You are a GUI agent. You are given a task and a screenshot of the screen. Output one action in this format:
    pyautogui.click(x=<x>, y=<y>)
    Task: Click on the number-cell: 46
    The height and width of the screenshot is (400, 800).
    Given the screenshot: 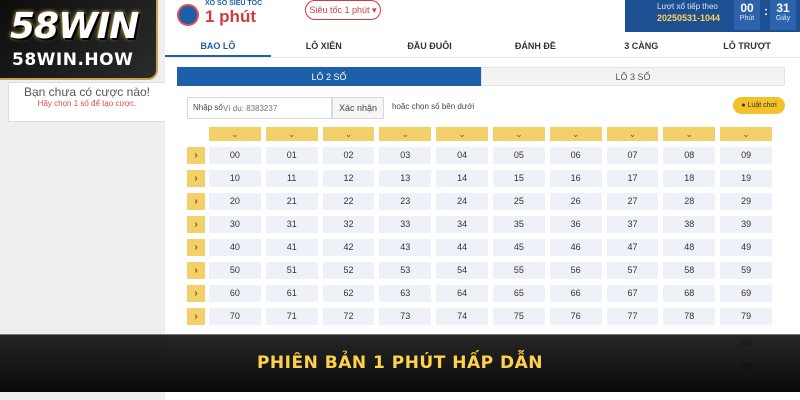 What is the action you would take?
    pyautogui.click(x=575, y=247)
    